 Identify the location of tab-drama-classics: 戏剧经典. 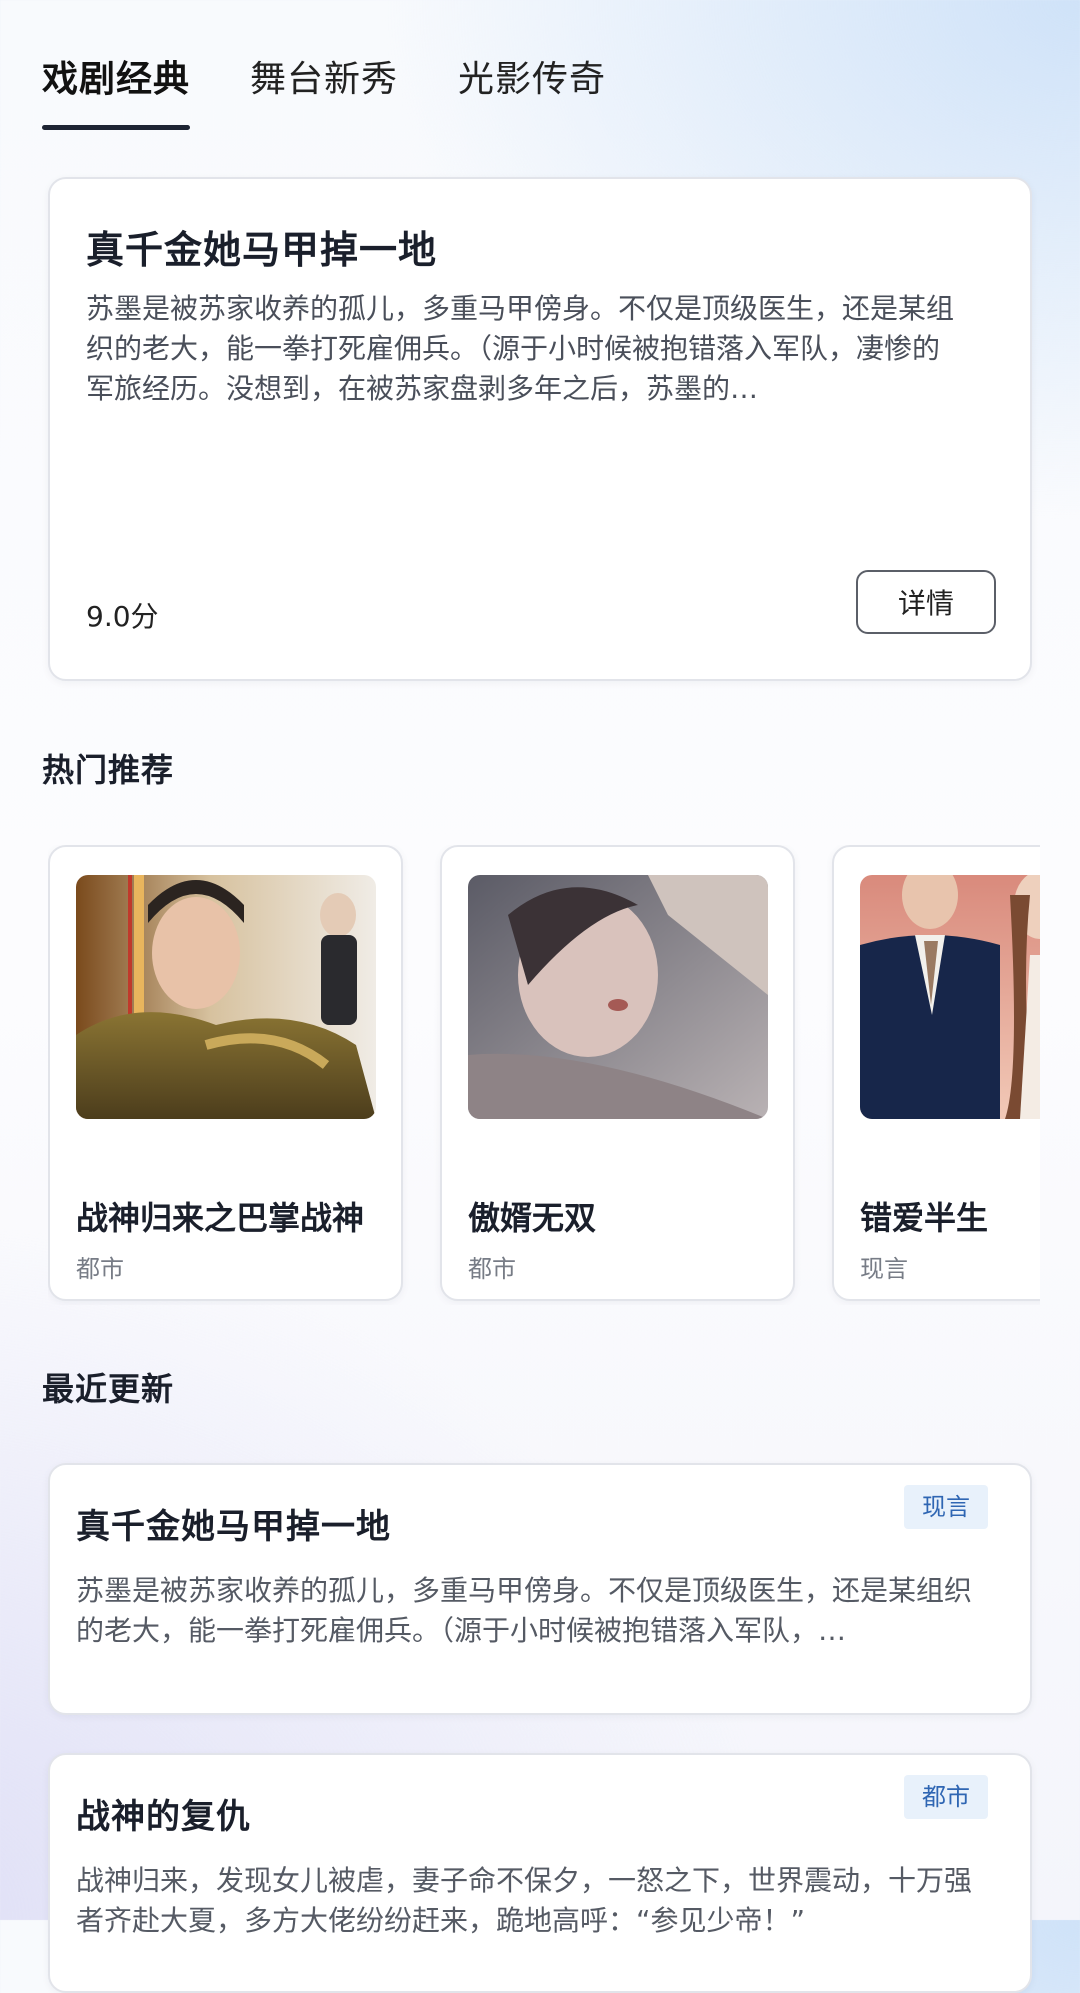
(116, 92).